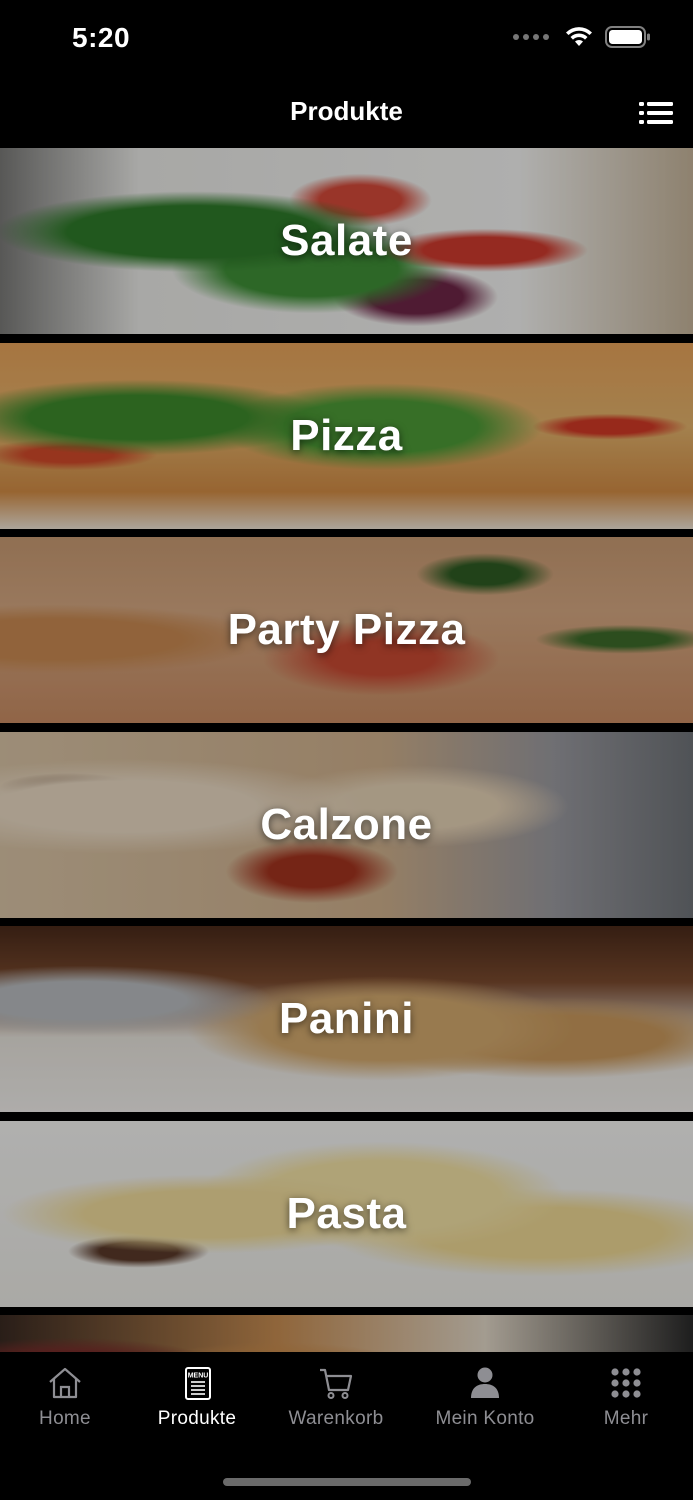 The height and width of the screenshot is (1500, 693). I want to click on category-label: Salate, so click(346, 240).